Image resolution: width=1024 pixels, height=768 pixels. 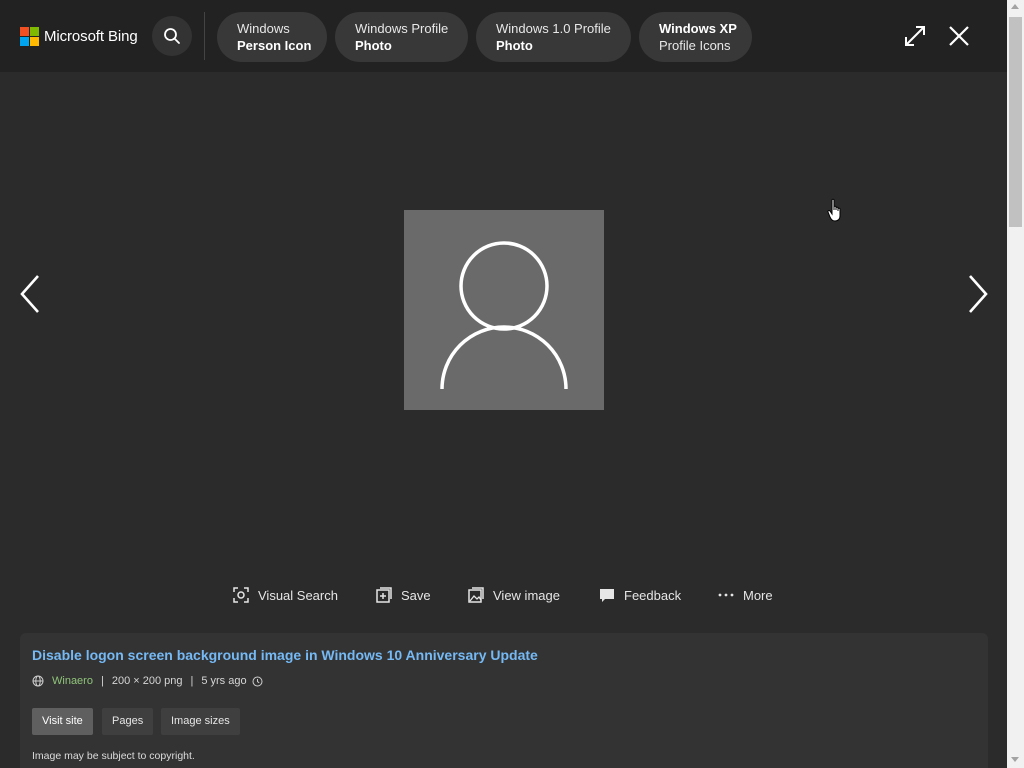 I want to click on search-icon, so click(x=172, y=36).